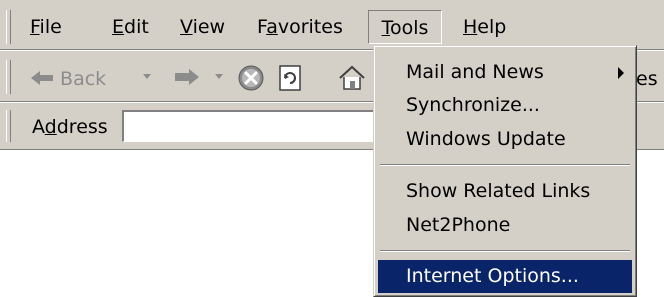 The width and height of the screenshot is (664, 297). What do you see at coordinates (272, 27) in the screenshot?
I see `menu-favorites-mnemonic: a` at bounding box center [272, 27].